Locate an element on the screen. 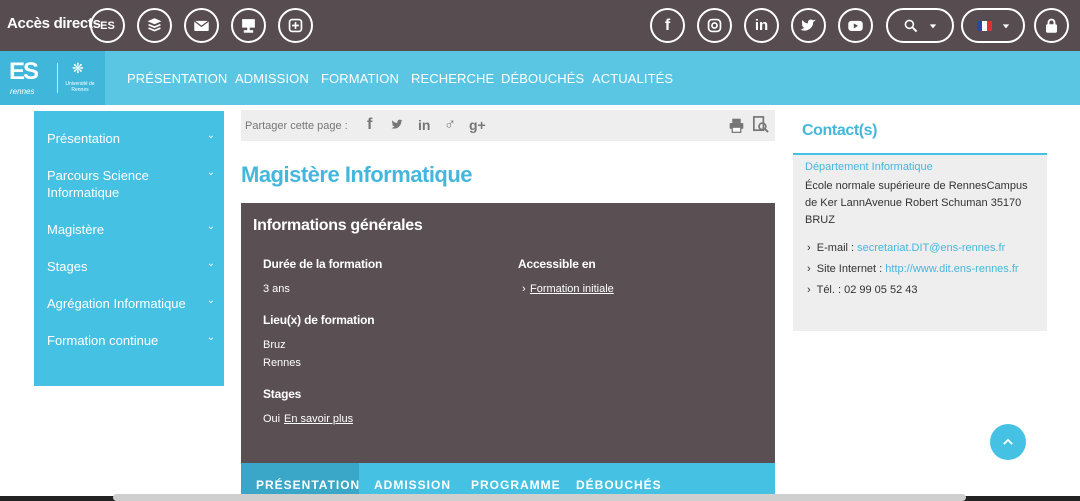  linkedin-glyph: in is located at coordinates (761, 25).